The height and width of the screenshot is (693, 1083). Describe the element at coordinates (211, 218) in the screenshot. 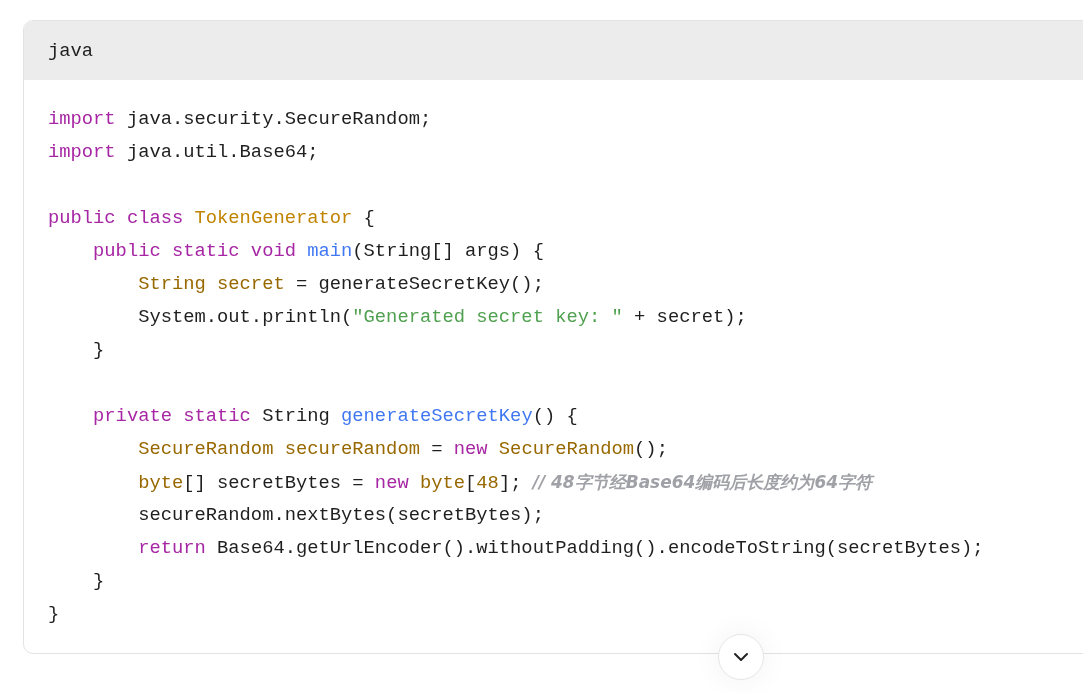

I see `code-line: public class TokenGenerator {` at that location.